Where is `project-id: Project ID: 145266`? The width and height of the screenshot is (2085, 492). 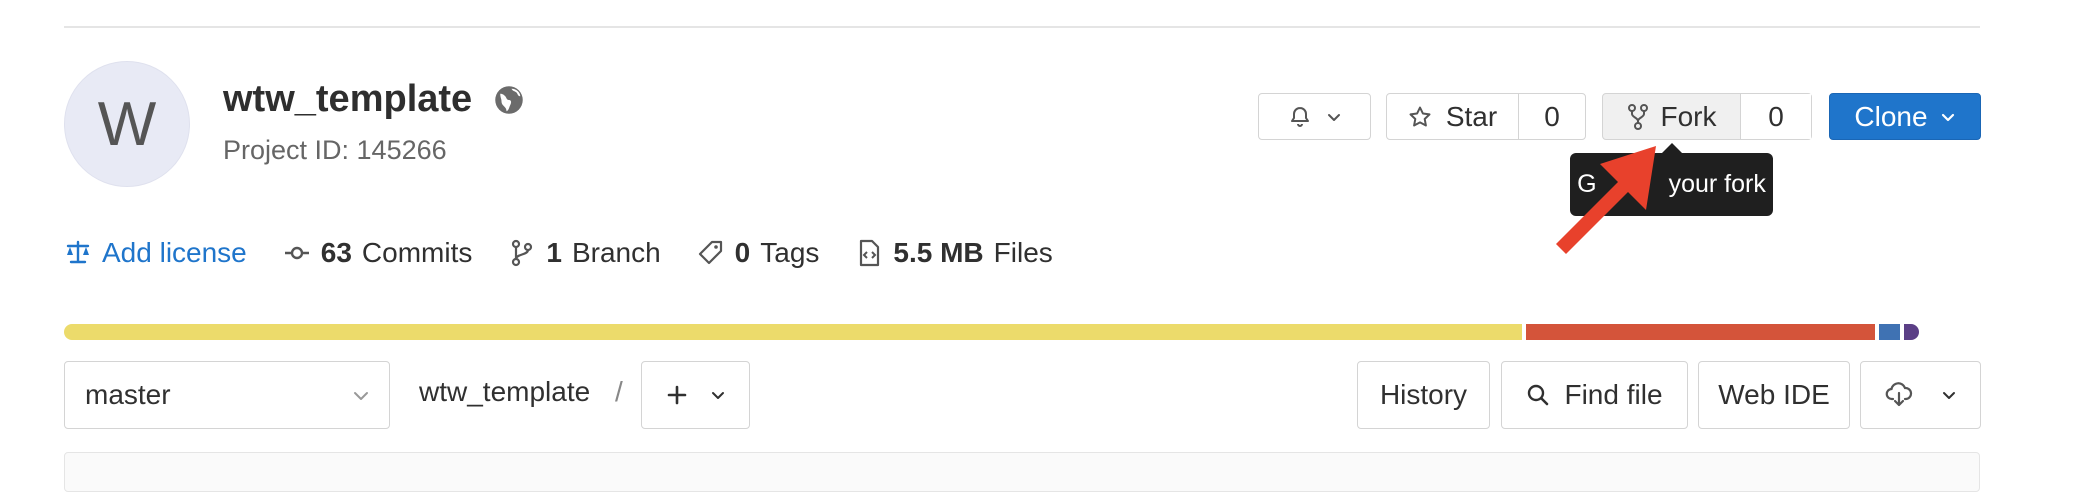
project-id: Project ID: 145266 is located at coordinates (335, 150).